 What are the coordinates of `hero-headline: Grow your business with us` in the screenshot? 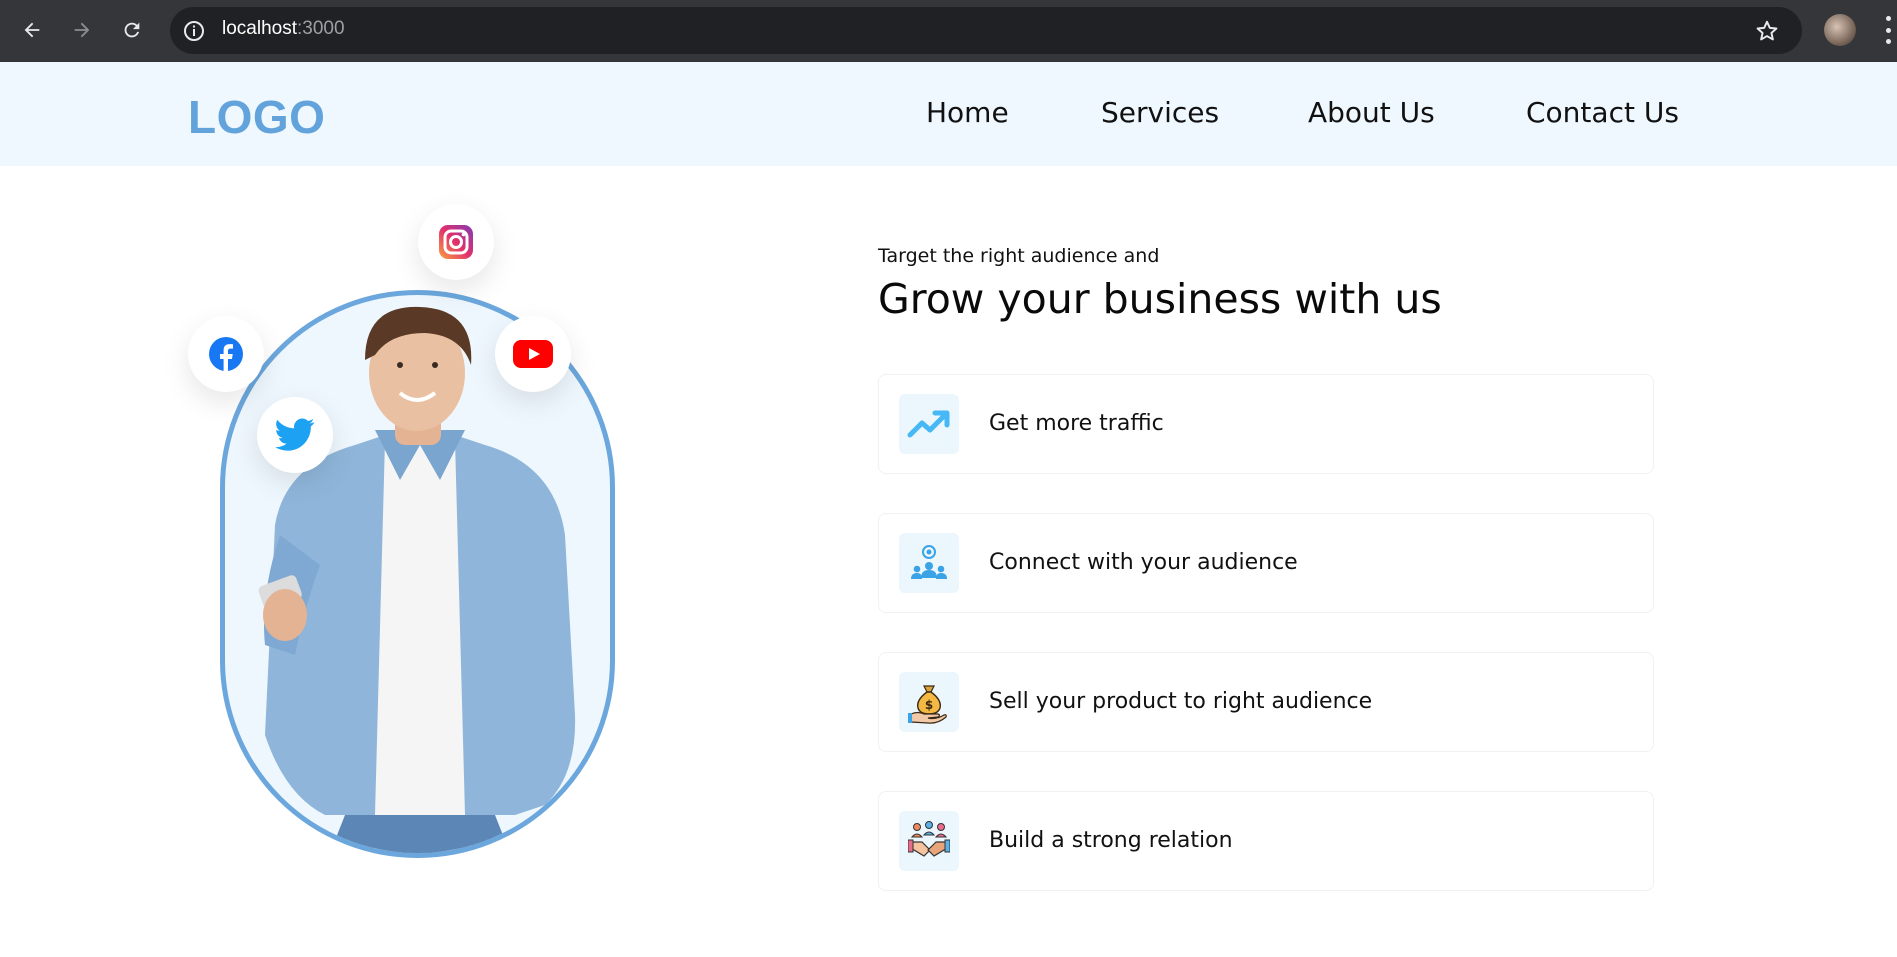 It's located at (1160, 299).